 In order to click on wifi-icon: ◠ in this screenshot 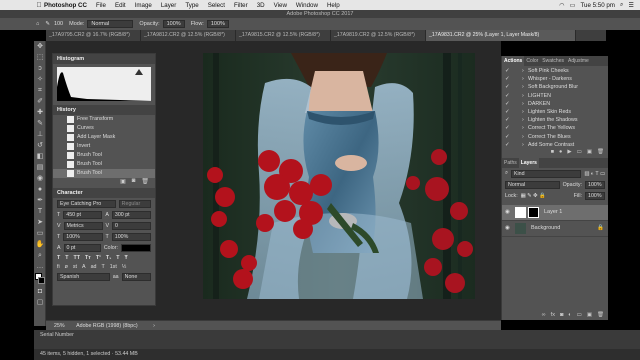, I will do `click(561, 5)`.